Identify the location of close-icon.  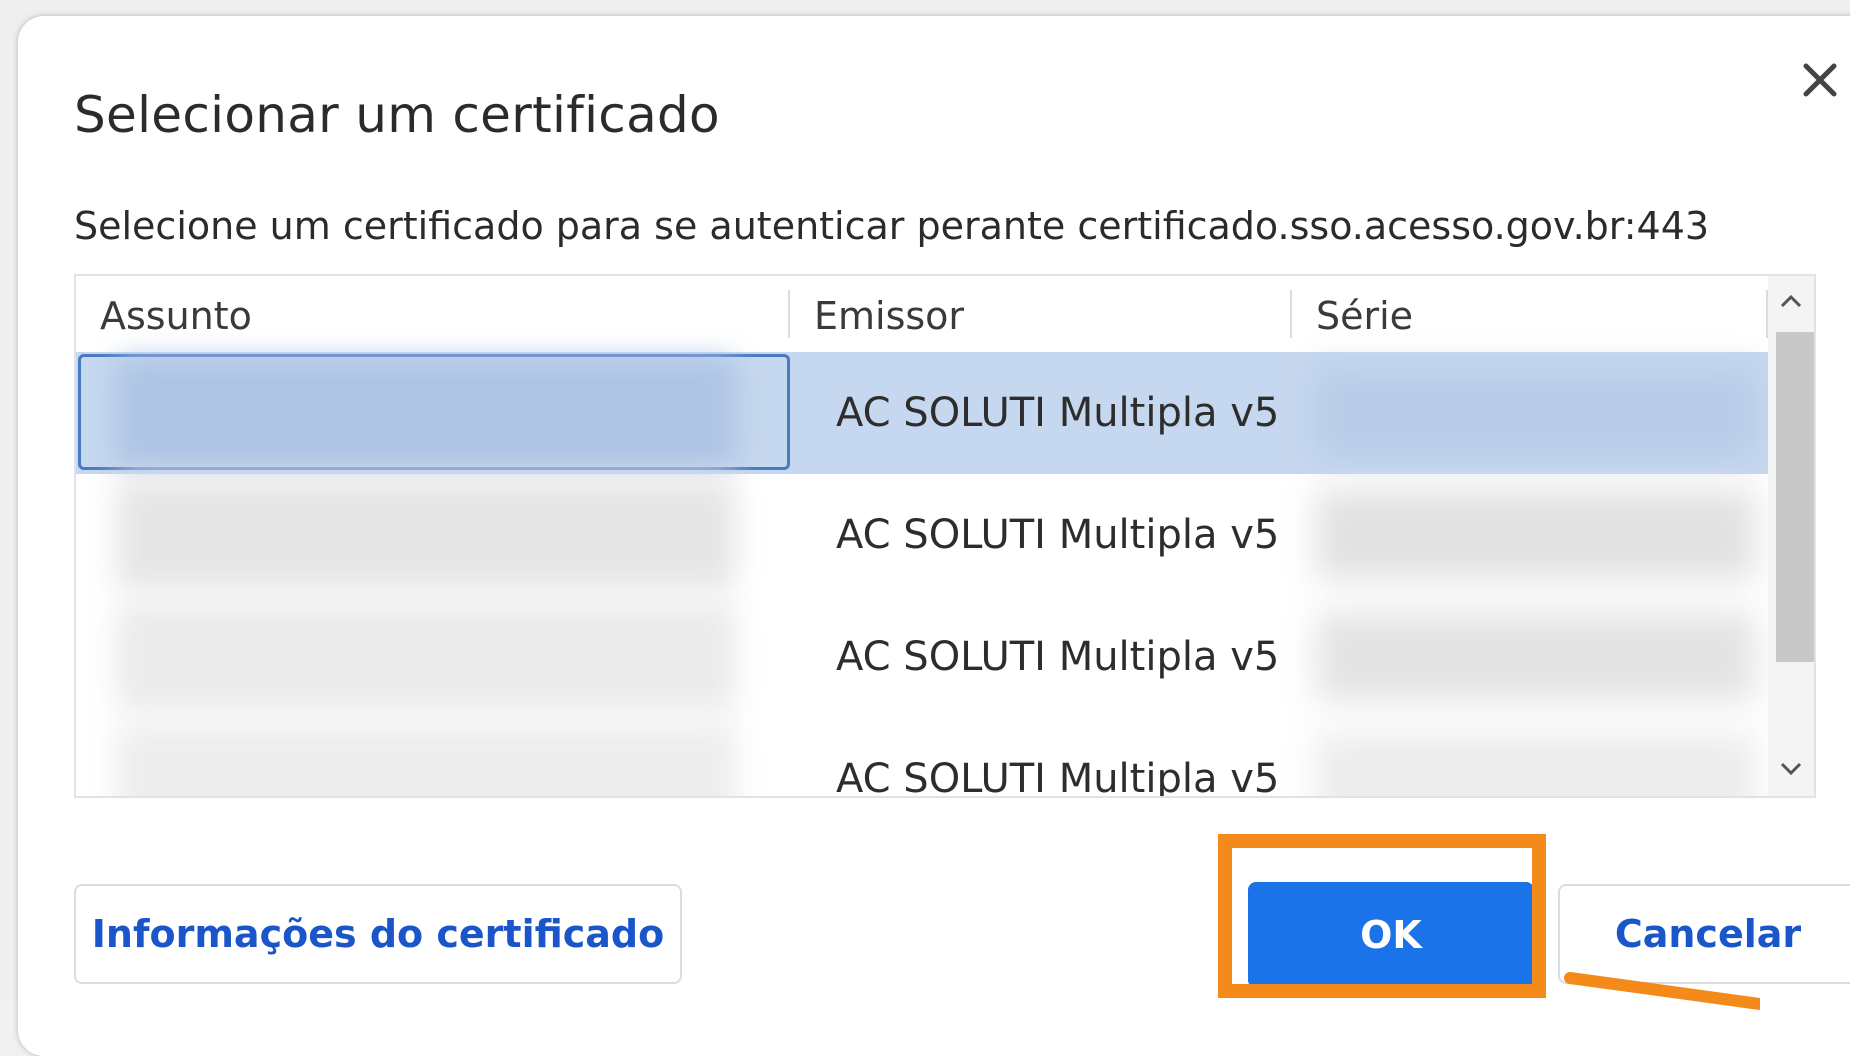
(1820, 80).